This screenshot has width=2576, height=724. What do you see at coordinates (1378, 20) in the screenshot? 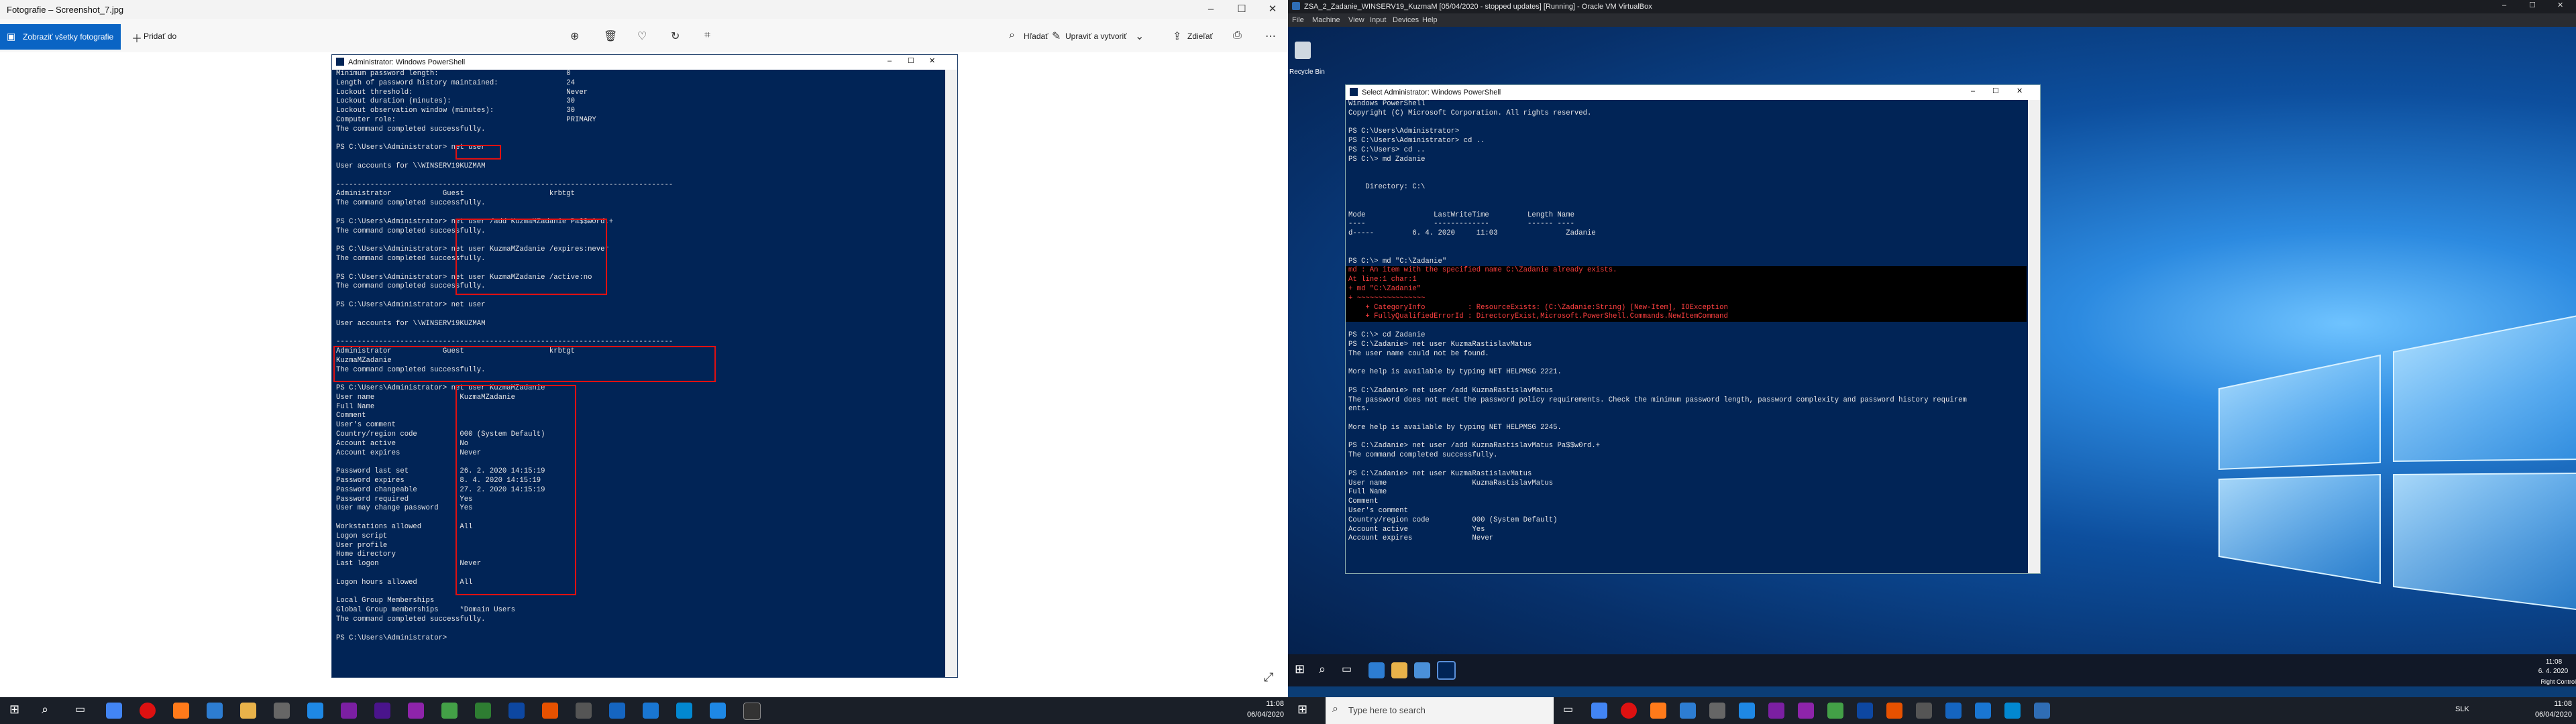
I see `menu-input: Input` at bounding box center [1378, 20].